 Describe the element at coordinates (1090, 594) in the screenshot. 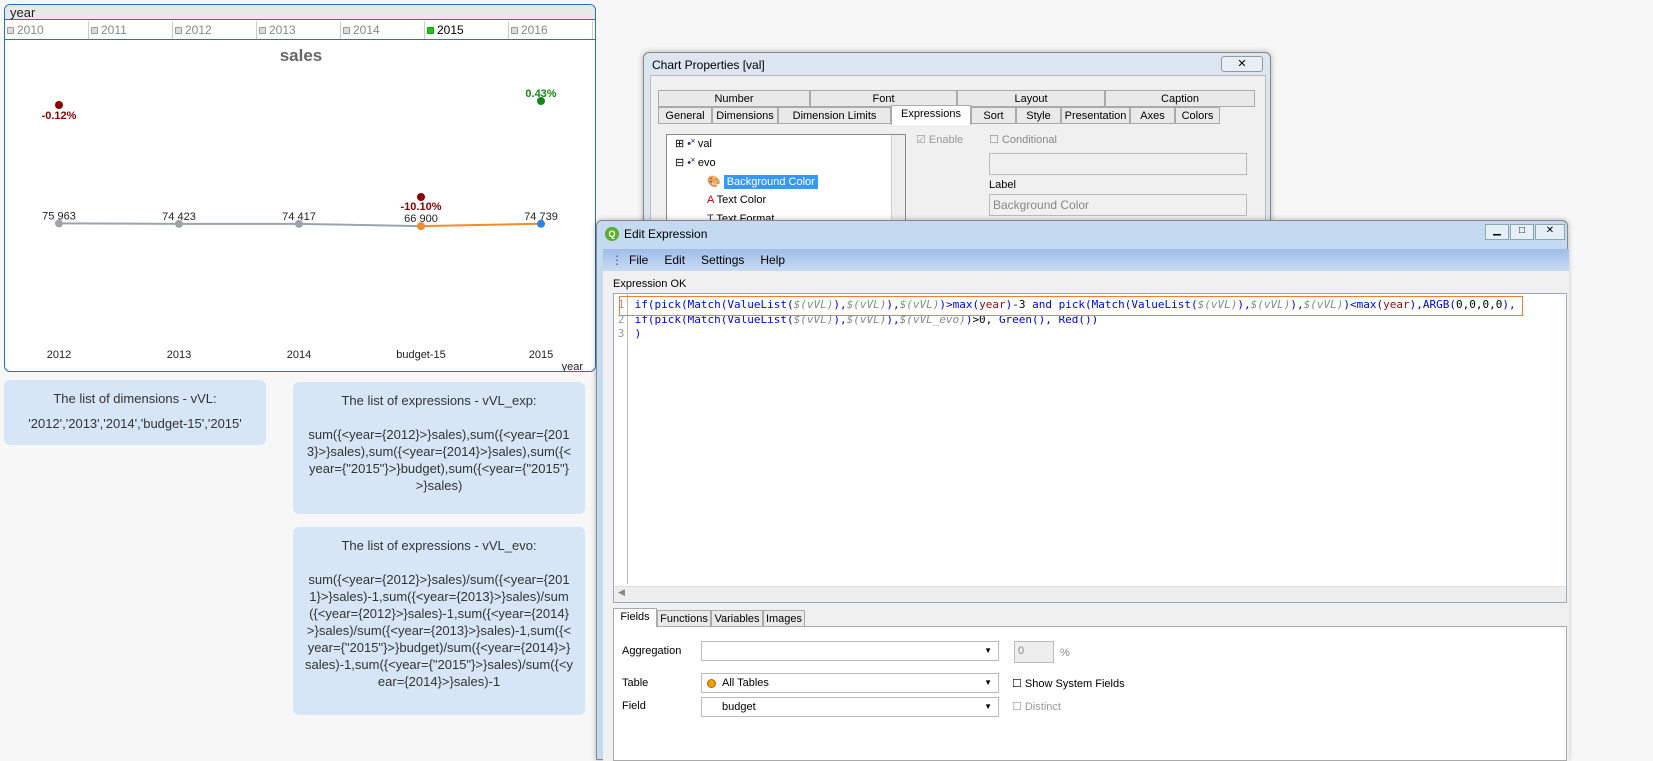

I see `horizontal-scrollbar: ◀` at that location.